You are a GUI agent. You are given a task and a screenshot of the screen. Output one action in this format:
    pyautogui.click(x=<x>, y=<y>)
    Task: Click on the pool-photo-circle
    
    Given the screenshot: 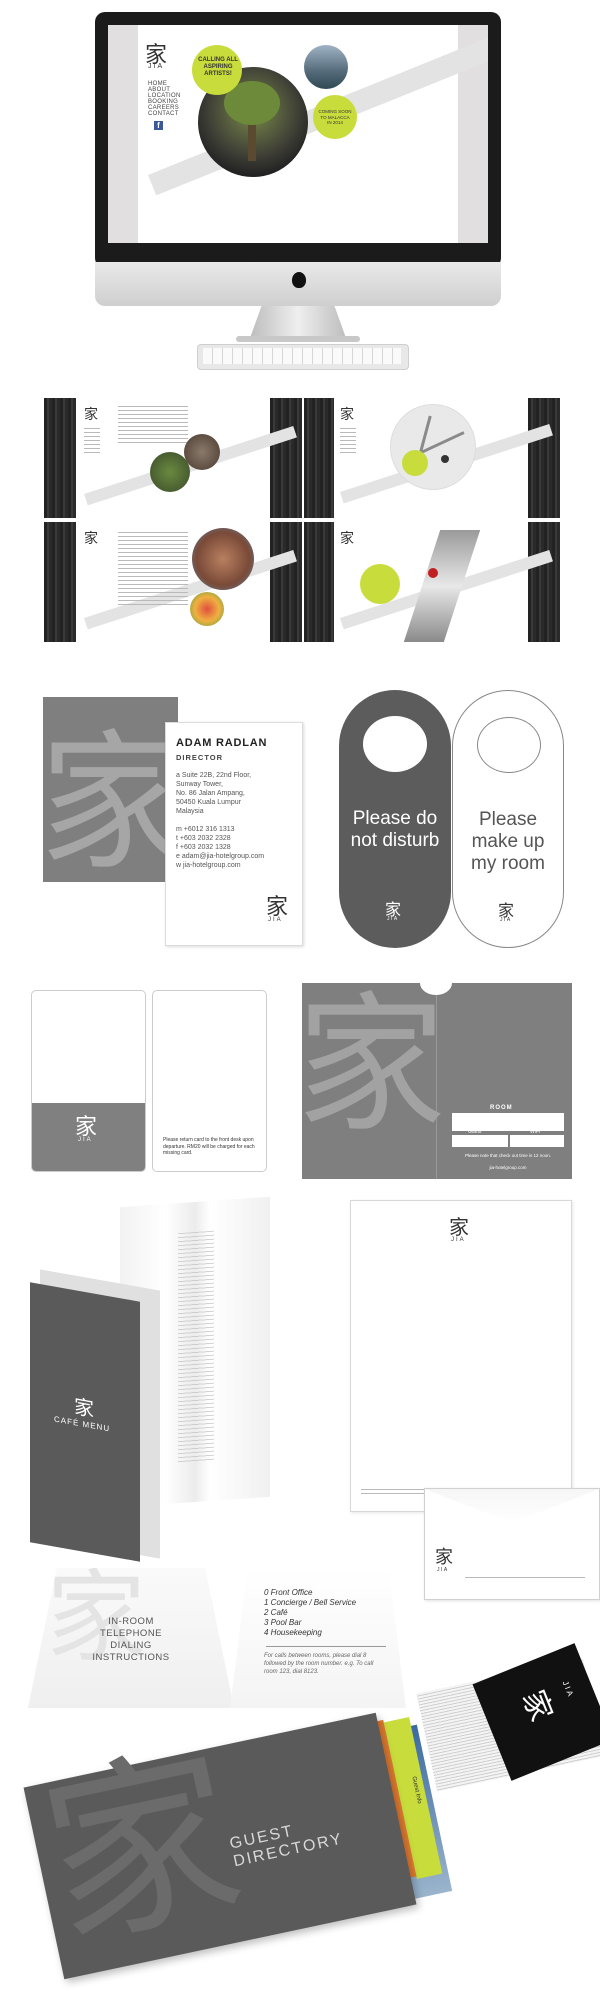 What is the action you would take?
    pyautogui.click(x=326, y=67)
    